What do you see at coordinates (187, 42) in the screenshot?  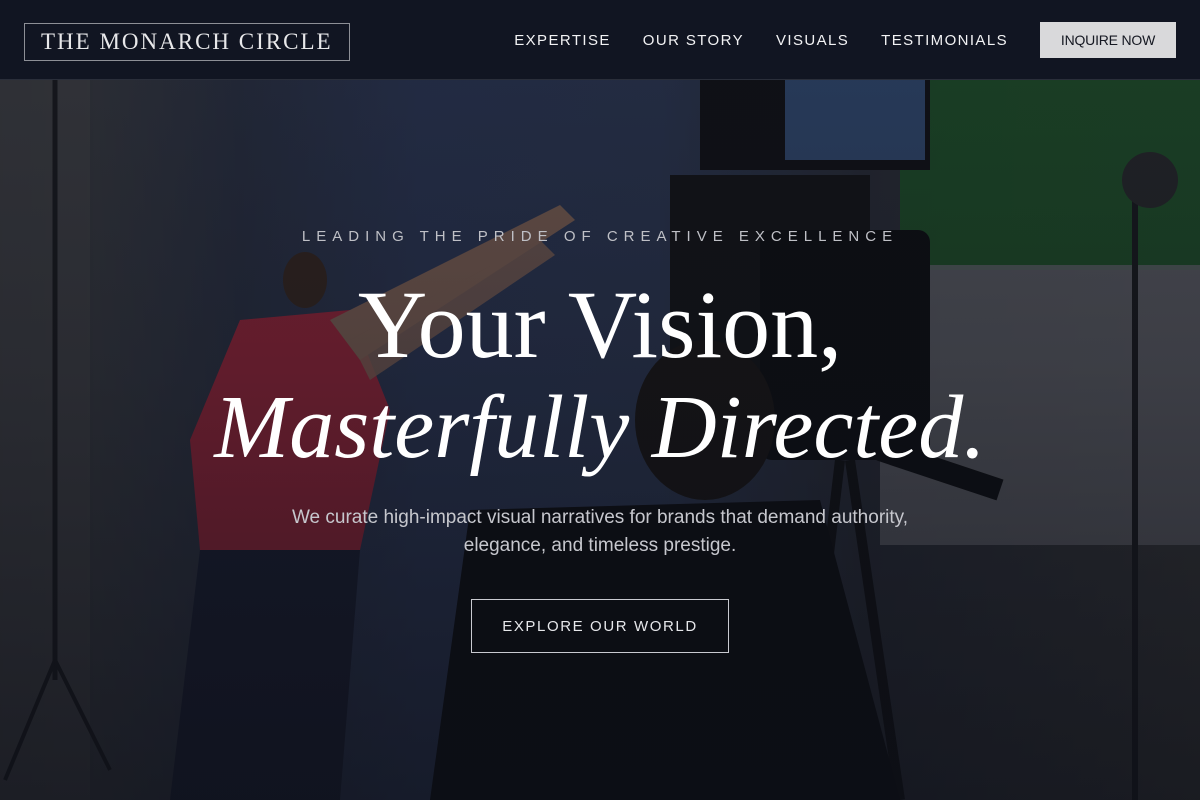 I see `brand-logo: THE MONARCH CIRCLE` at bounding box center [187, 42].